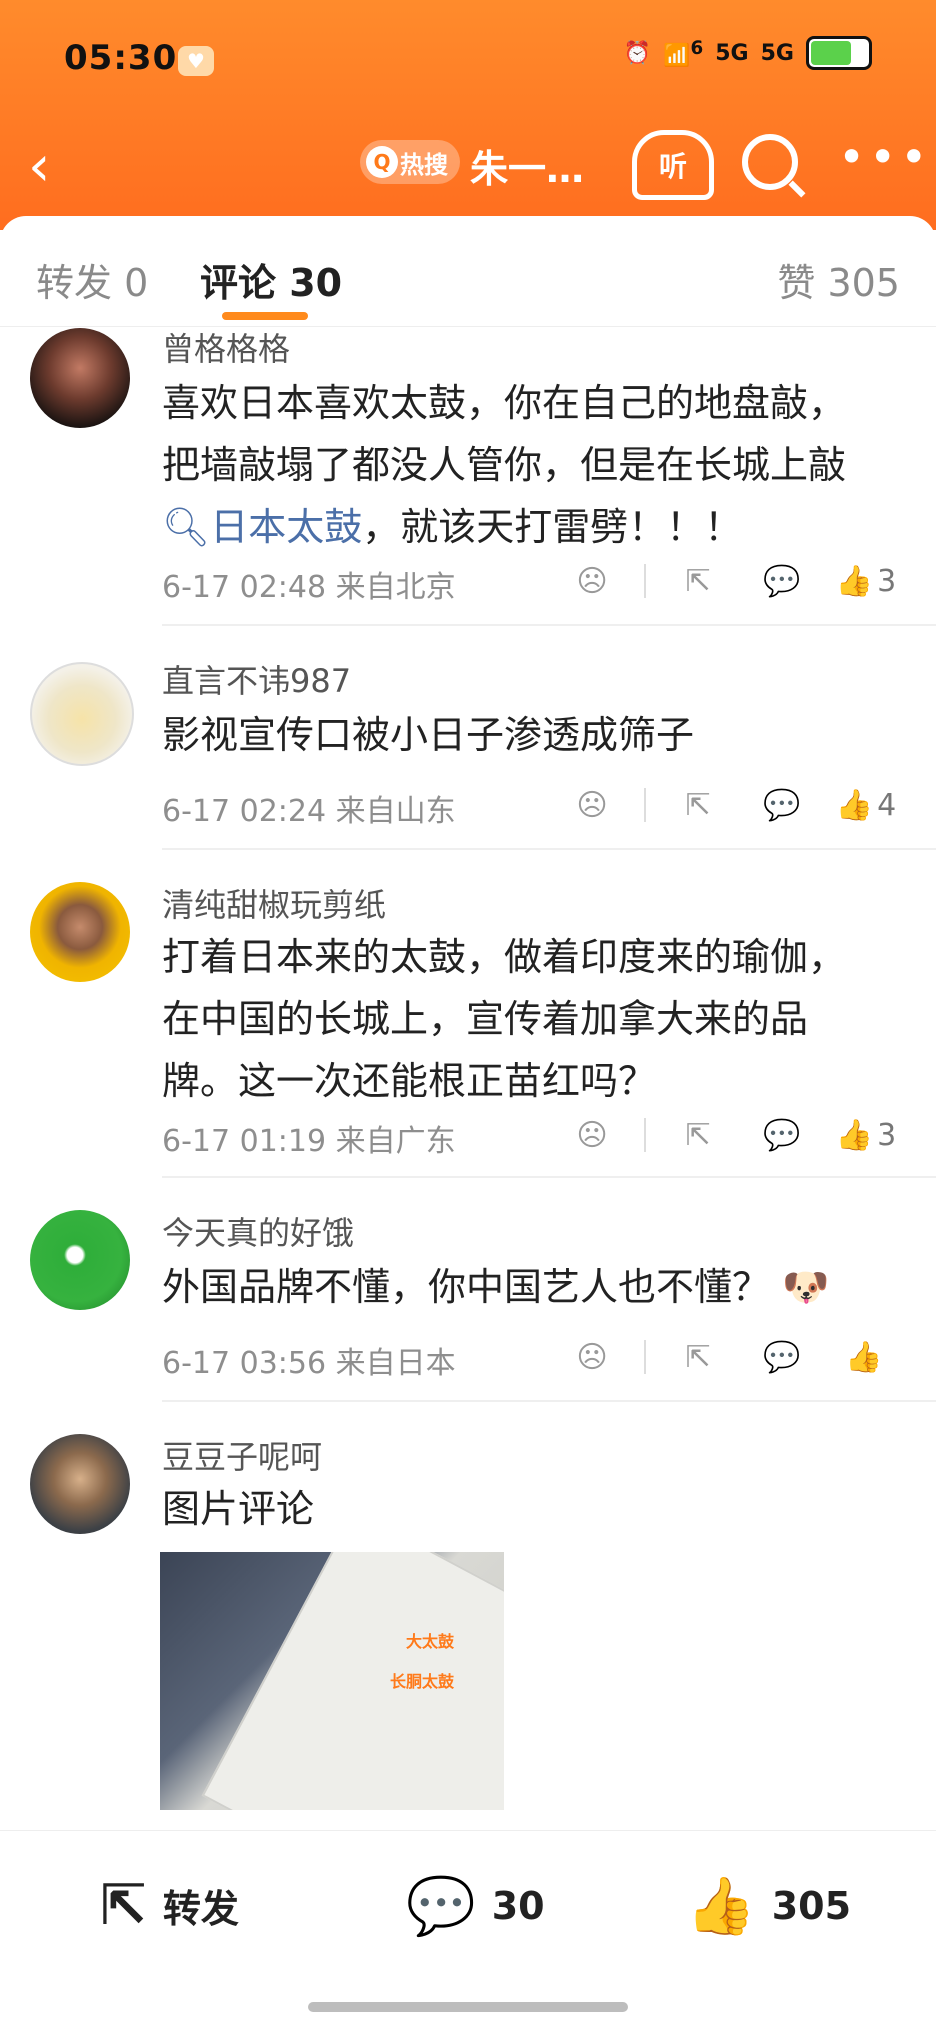  What do you see at coordinates (468, 160) in the screenshot?
I see `nav-bar: ‹ Q 热搜 朱一… 听 •••` at bounding box center [468, 160].